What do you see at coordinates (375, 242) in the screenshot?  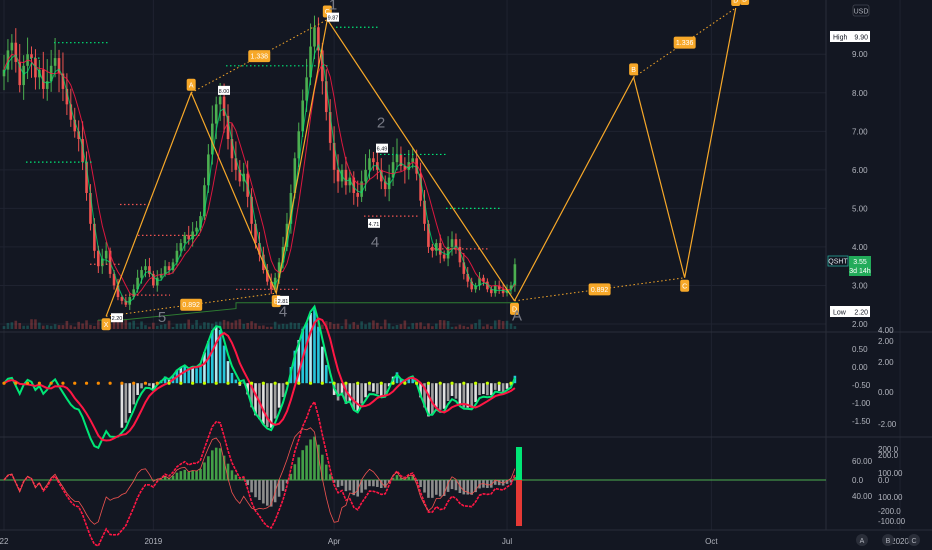 I see `wave-label: 4` at bounding box center [375, 242].